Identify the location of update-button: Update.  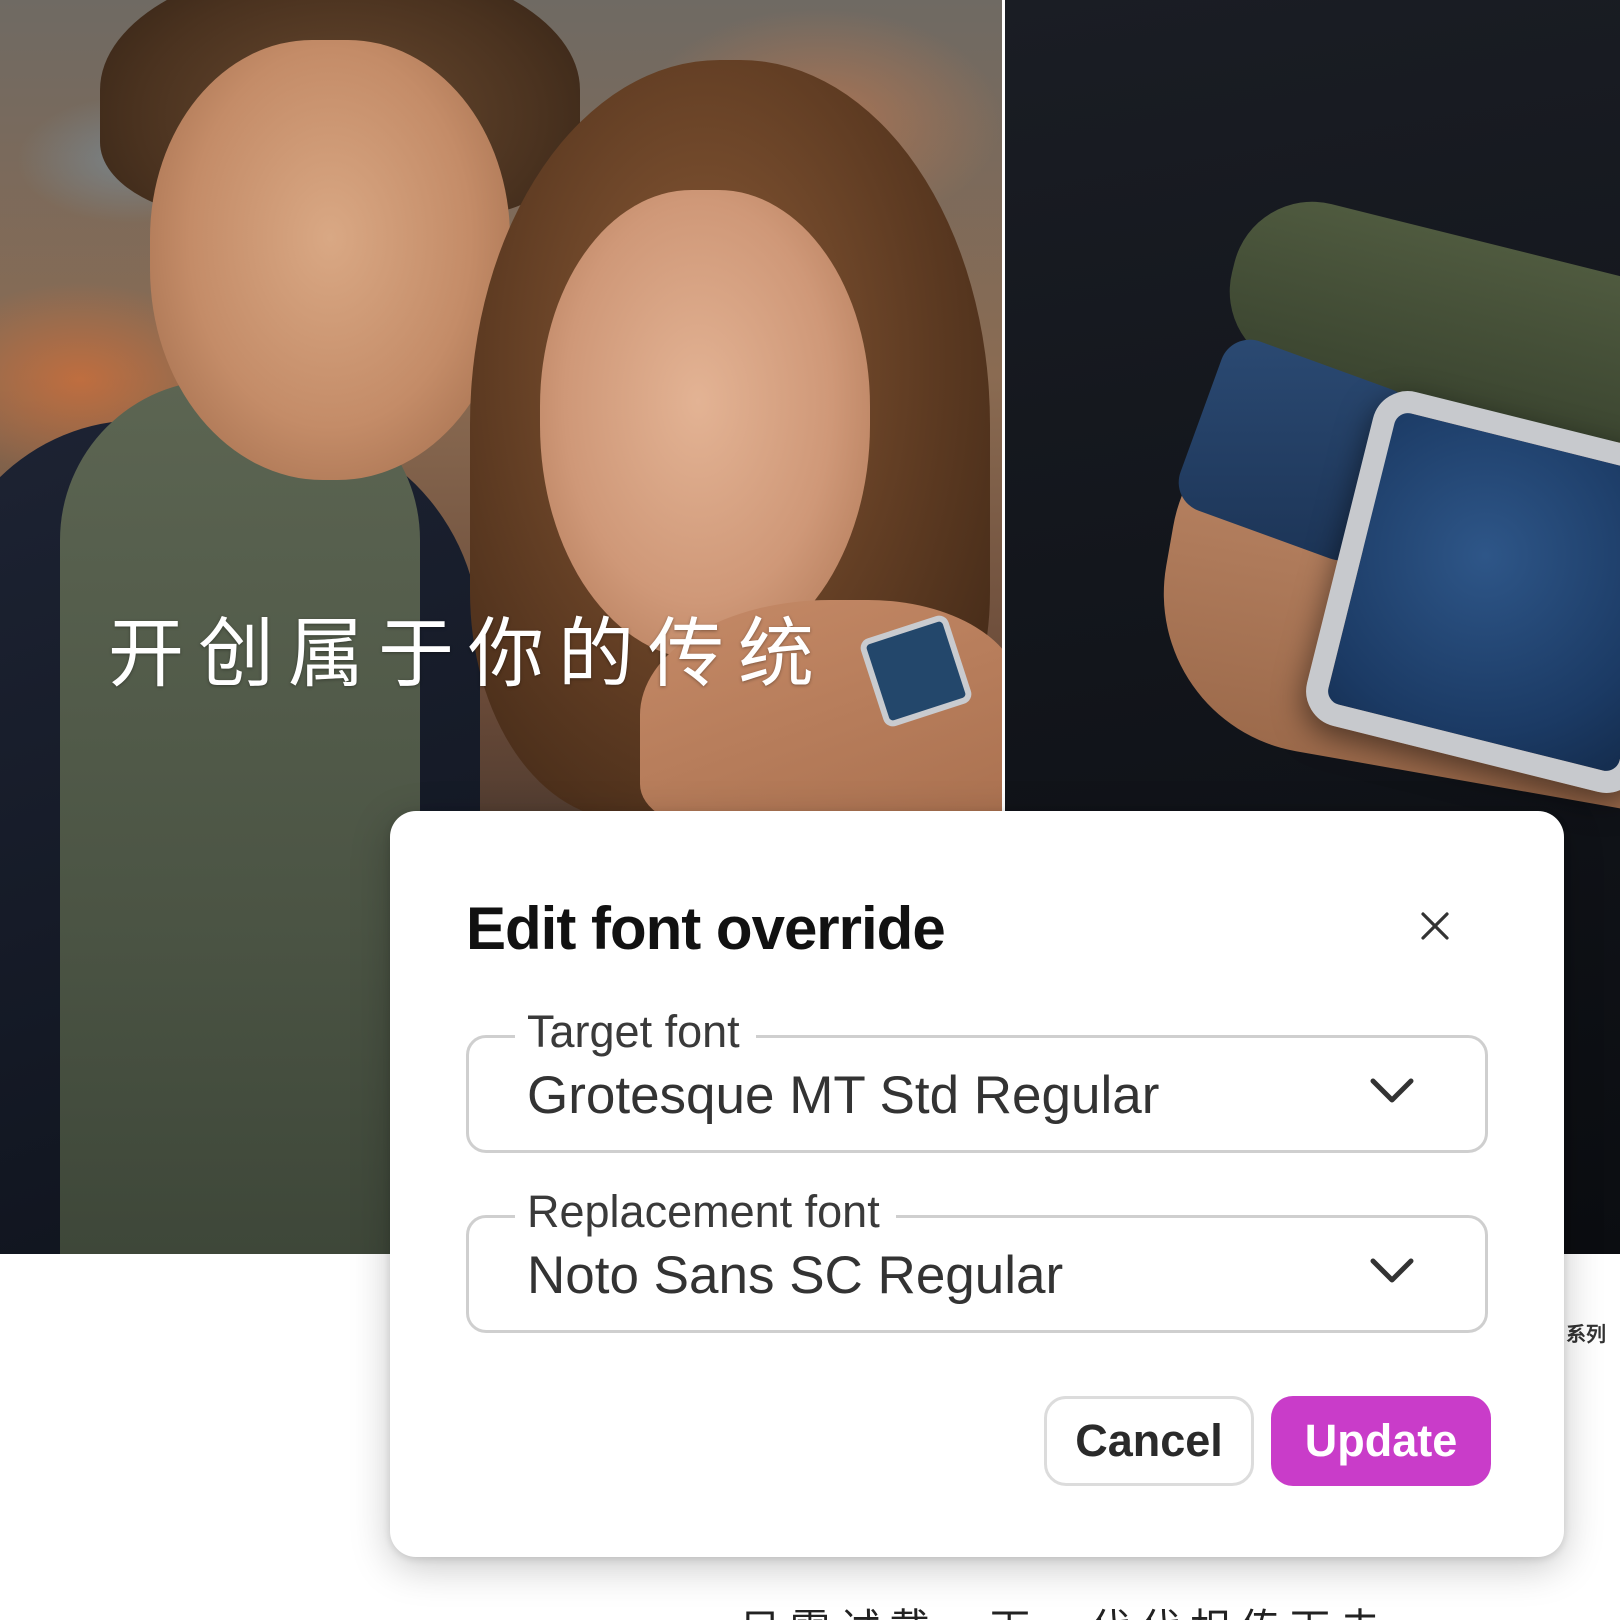
(1381, 1441).